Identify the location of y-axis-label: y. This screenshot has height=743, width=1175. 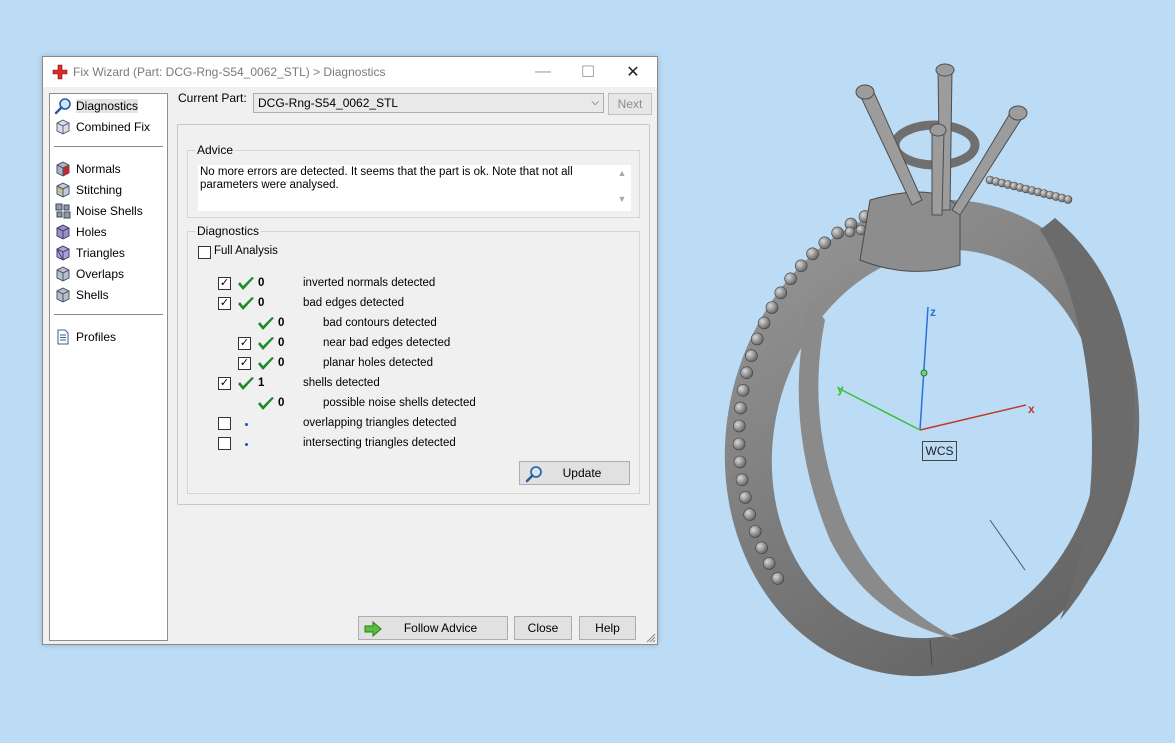
(840, 389).